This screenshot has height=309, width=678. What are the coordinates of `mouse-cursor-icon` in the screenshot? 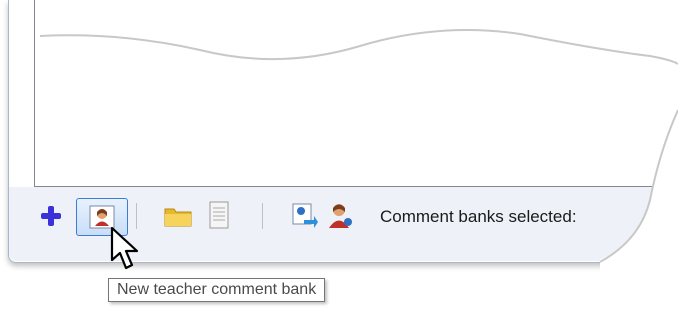 It's located at (128, 252).